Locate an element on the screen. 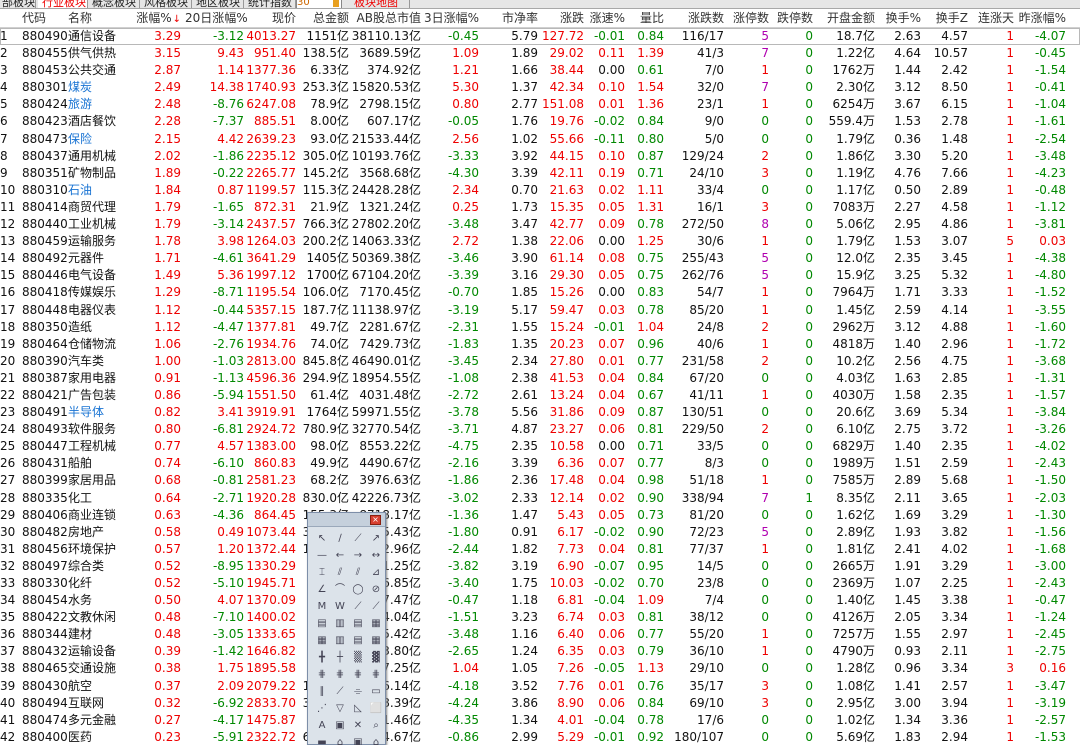 This screenshot has height=745, width=1080. draw-tool-37-icon: ⟋ is located at coordinates (340, 692).